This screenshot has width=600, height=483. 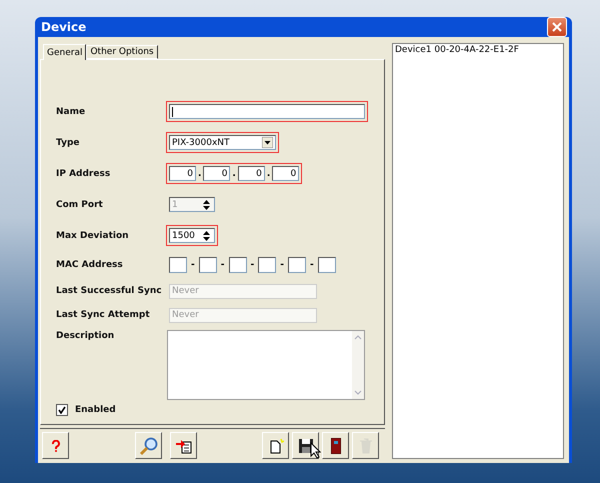 What do you see at coordinates (267, 142) in the screenshot?
I see `dropdown-arrow-icon` at bounding box center [267, 142].